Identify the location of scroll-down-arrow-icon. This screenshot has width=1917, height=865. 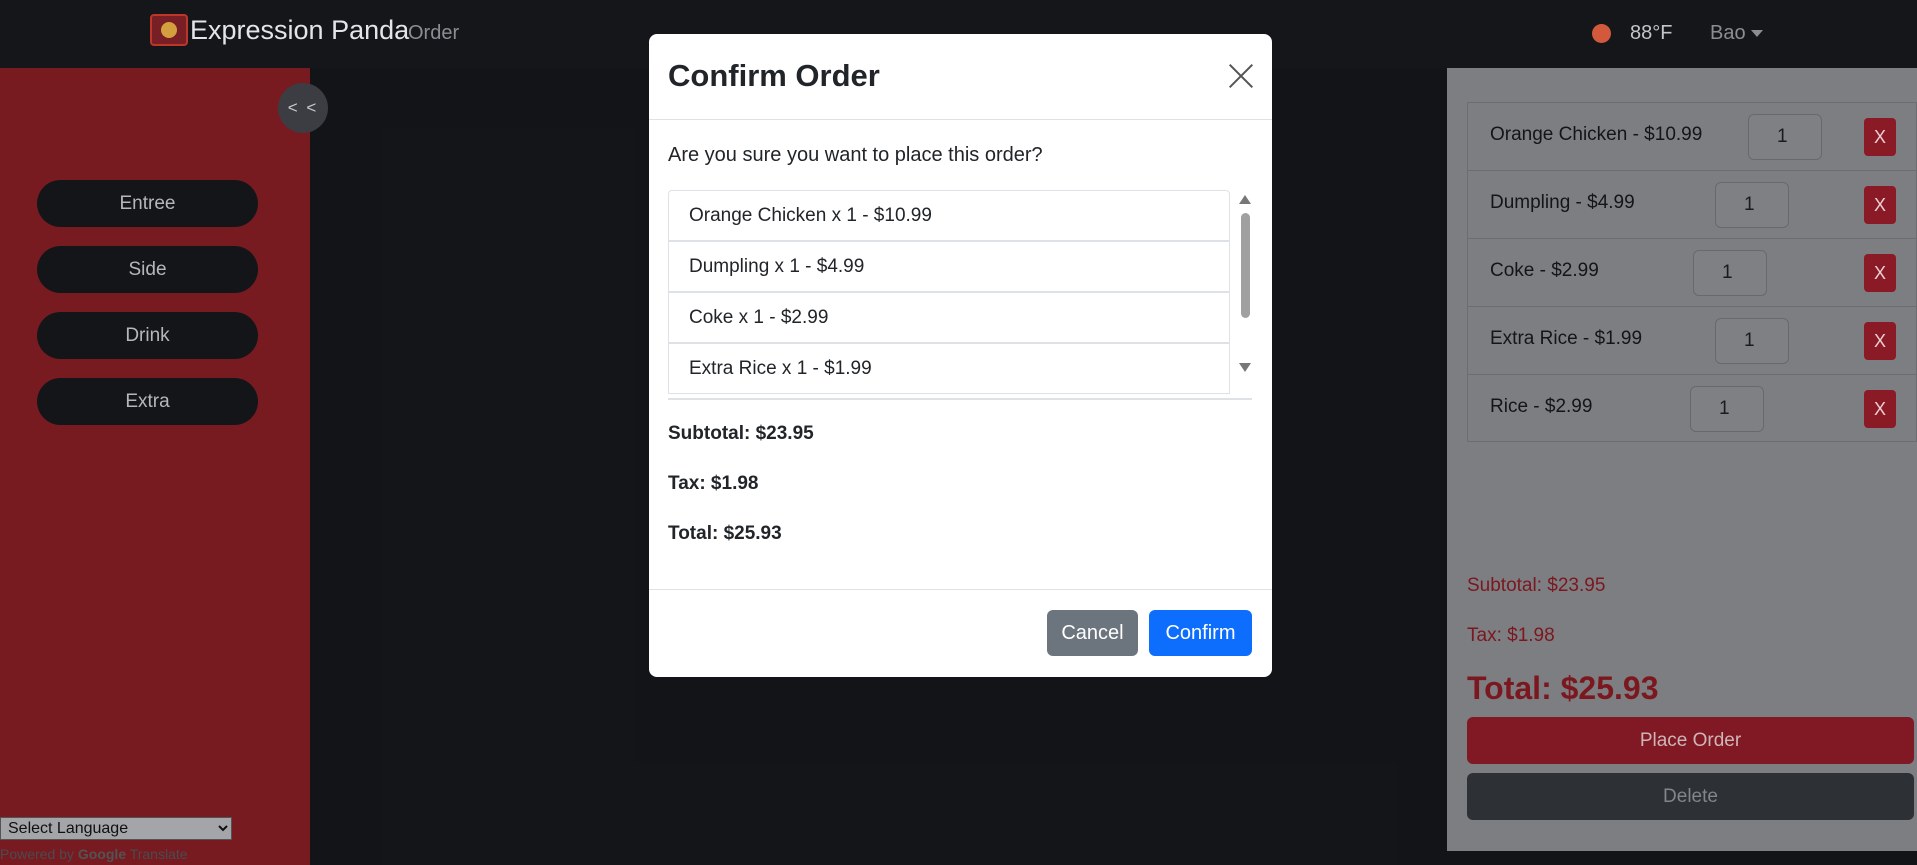
(1245, 367).